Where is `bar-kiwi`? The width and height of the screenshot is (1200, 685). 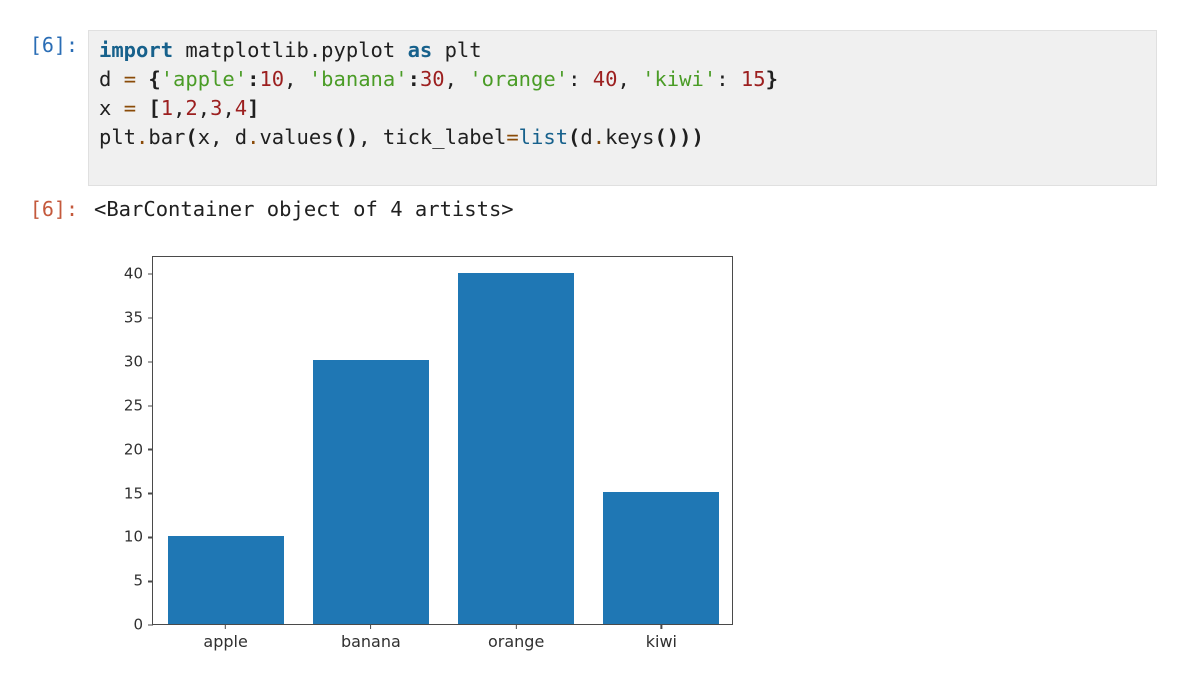 bar-kiwi is located at coordinates (661, 558).